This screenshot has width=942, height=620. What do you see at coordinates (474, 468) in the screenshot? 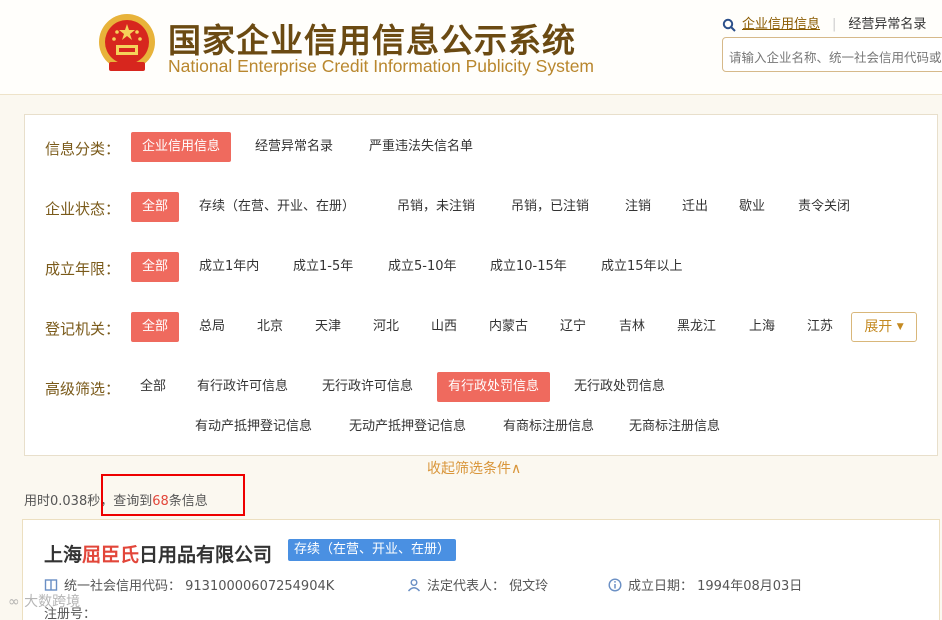
I see `collapse-filters-link: 收起筛选条件∧` at bounding box center [474, 468].